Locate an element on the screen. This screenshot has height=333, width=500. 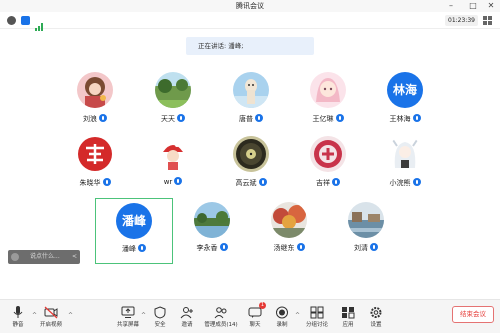
participant-name: 天天 is located at coordinates (168, 119).